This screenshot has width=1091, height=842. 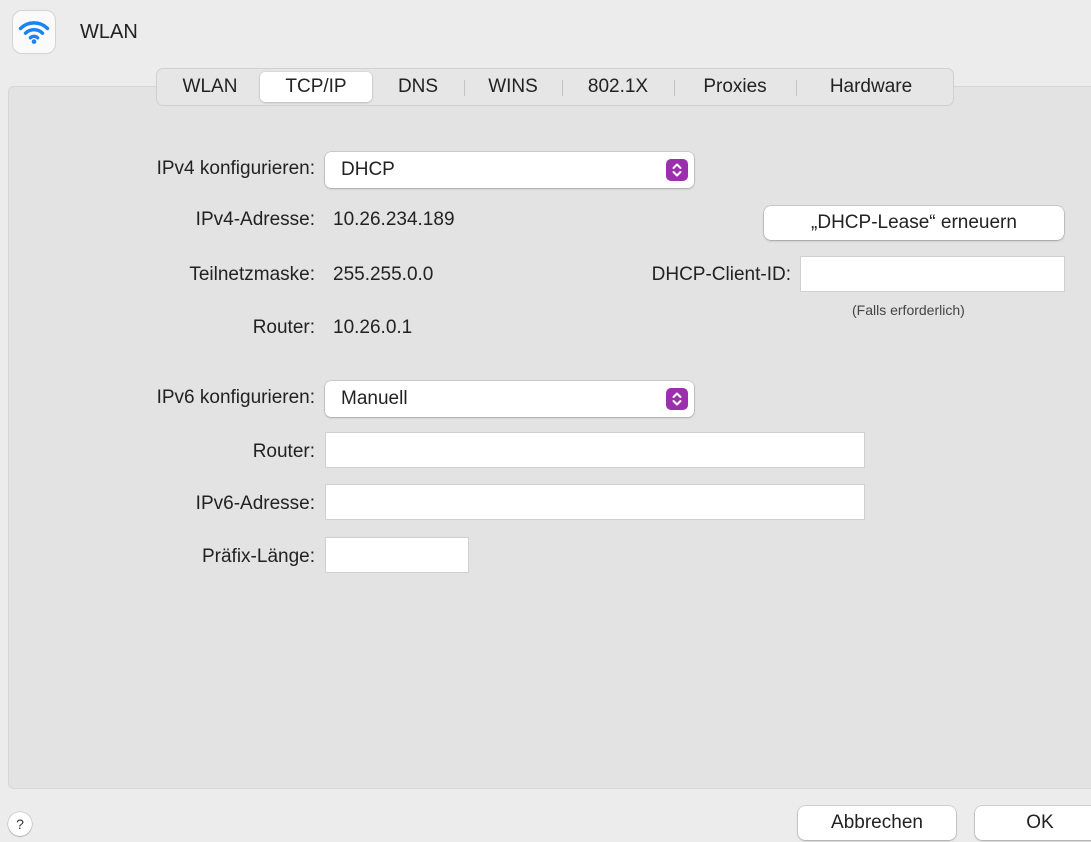 I want to click on cancel-button: Abbrechen, so click(x=877, y=823).